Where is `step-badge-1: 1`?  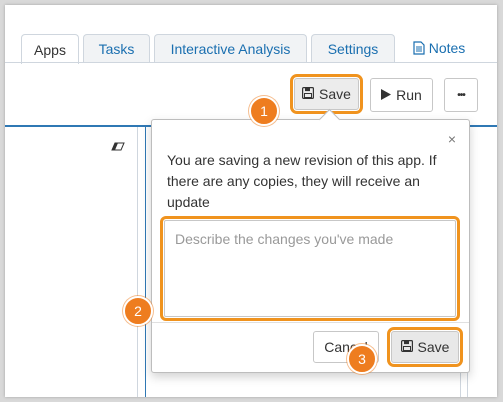 step-badge-1: 1 is located at coordinates (264, 111).